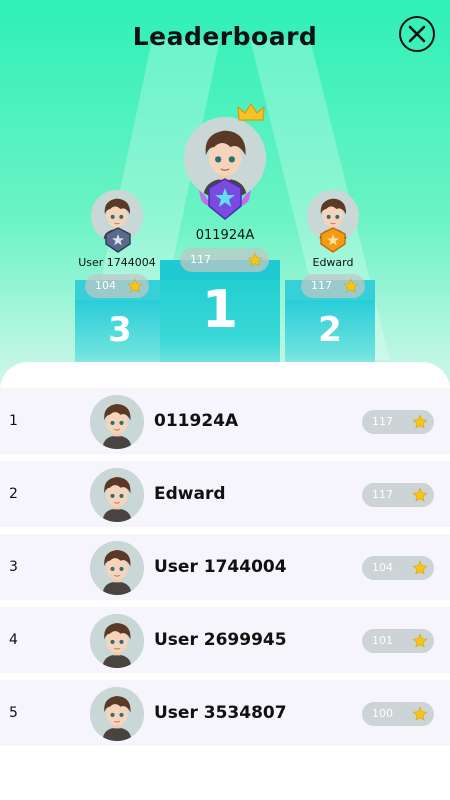  I want to click on purple-winged-star-badge-icon, so click(225, 199).